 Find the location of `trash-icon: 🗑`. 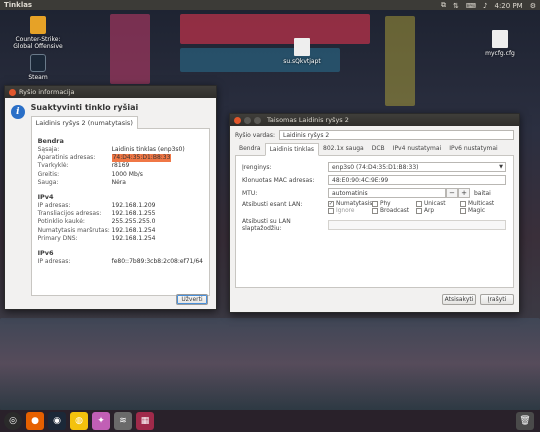

trash-icon: 🗑 is located at coordinates (525, 421).